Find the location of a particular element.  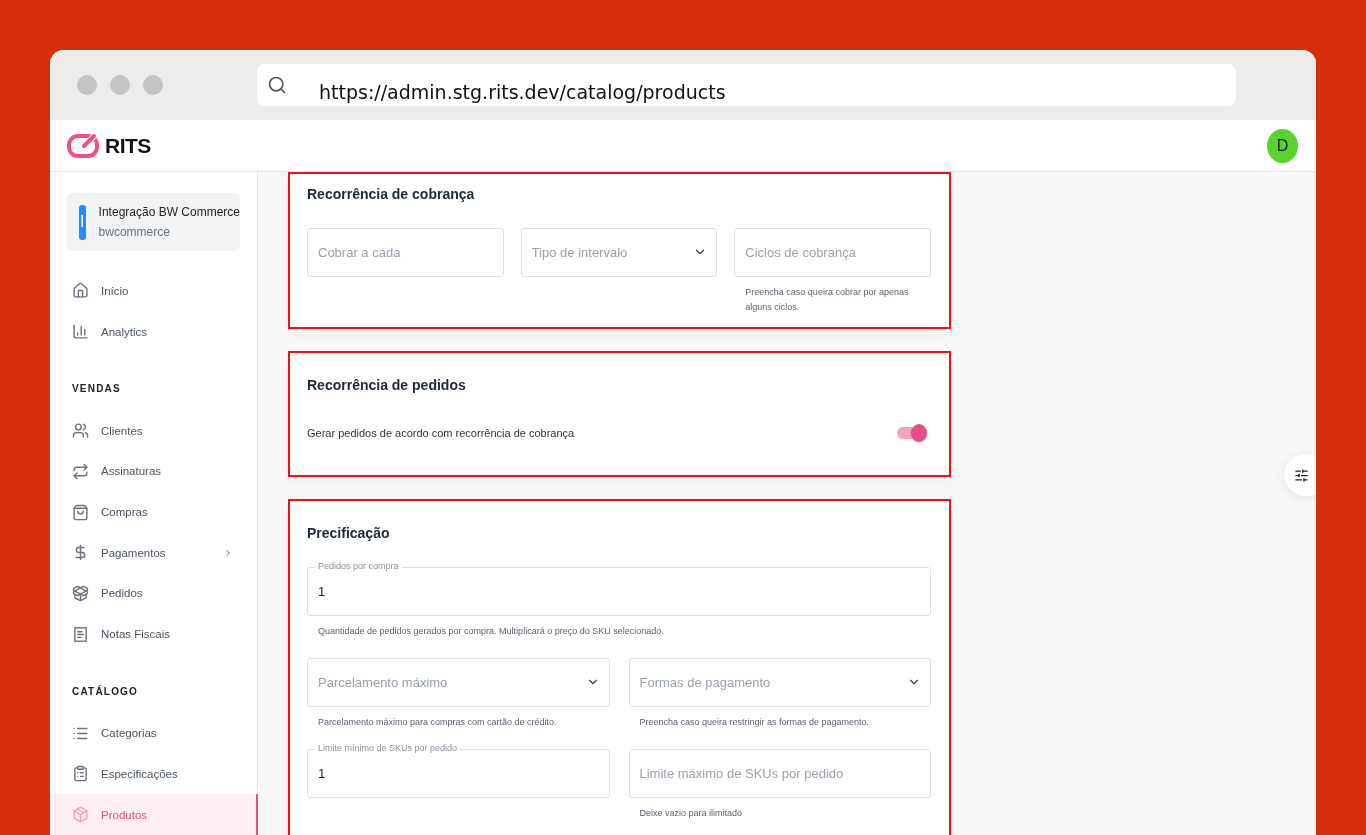

input-field: Limite máximo de SKUs por pedido is located at coordinates (779, 773).